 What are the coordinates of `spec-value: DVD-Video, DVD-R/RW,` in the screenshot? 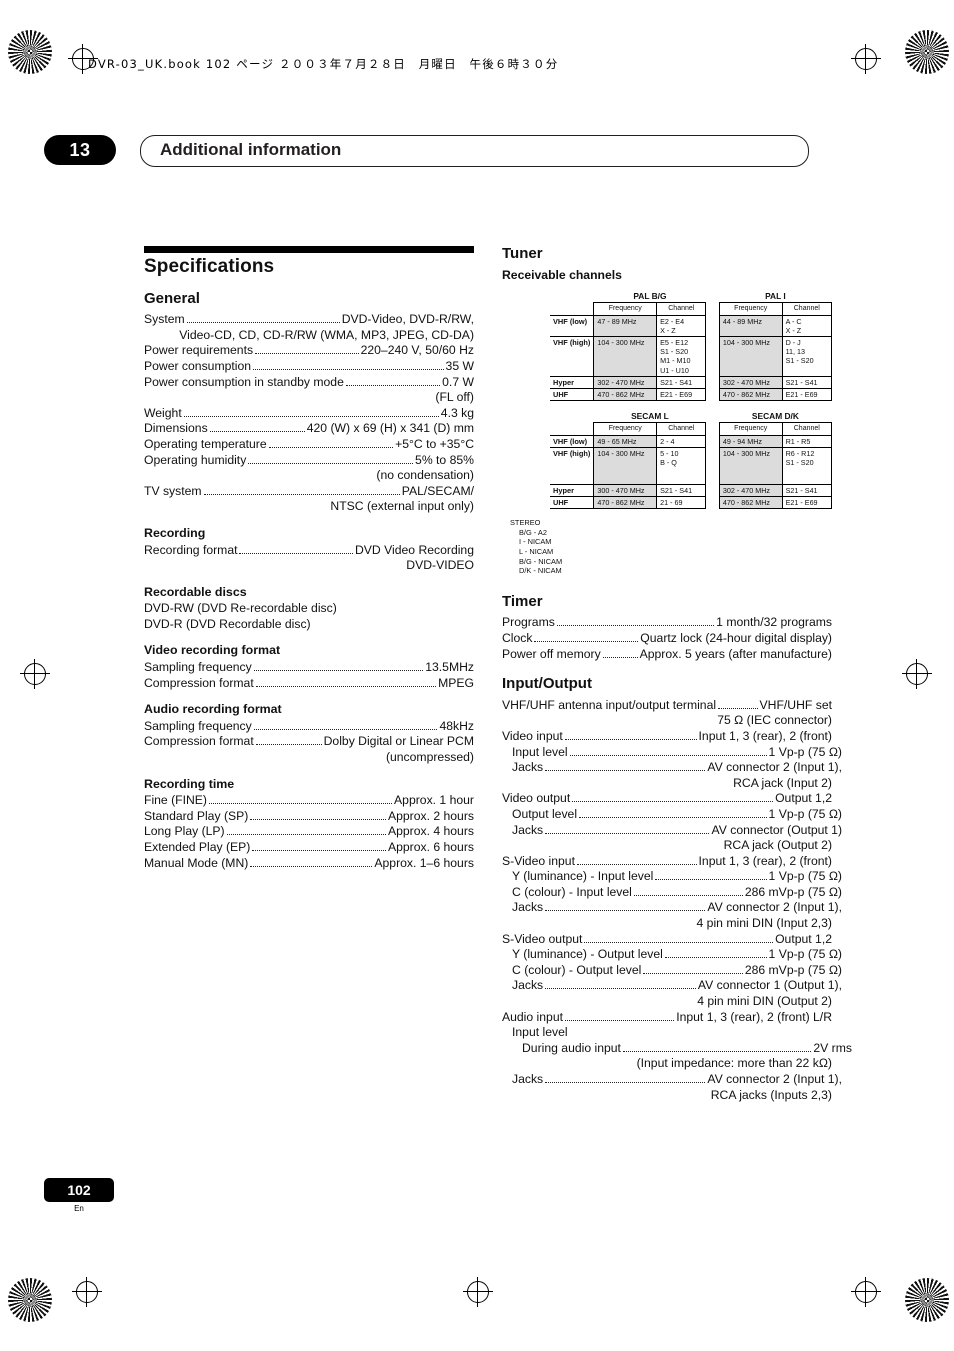 It's located at (407, 319).